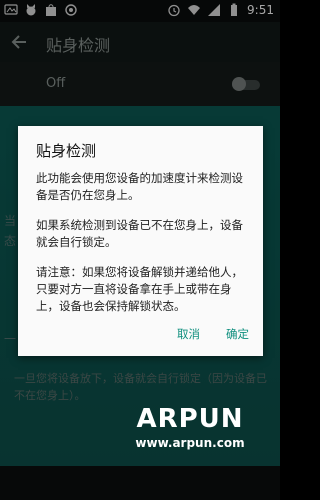  What do you see at coordinates (188, 334) in the screenshot?
I see `cancel-button: 取消` at bounding box center [188, 334].